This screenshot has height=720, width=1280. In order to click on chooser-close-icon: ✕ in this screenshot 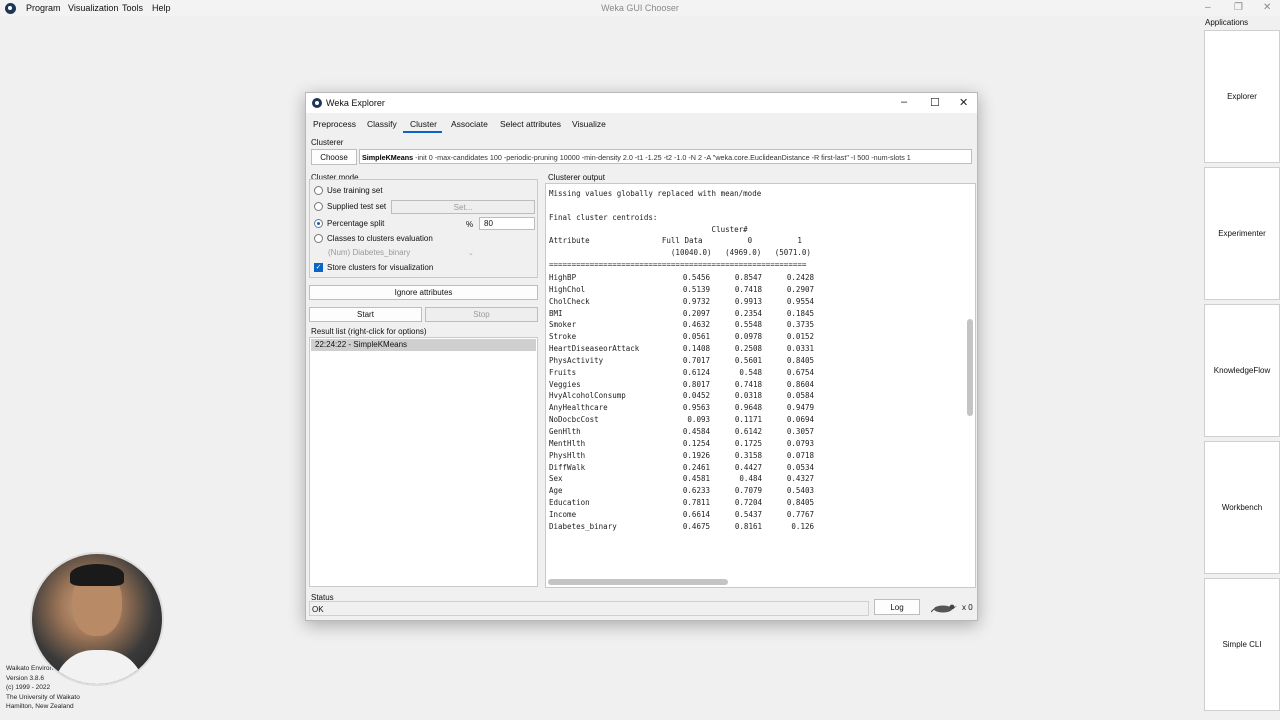, I will do `click(1267, 7)`.